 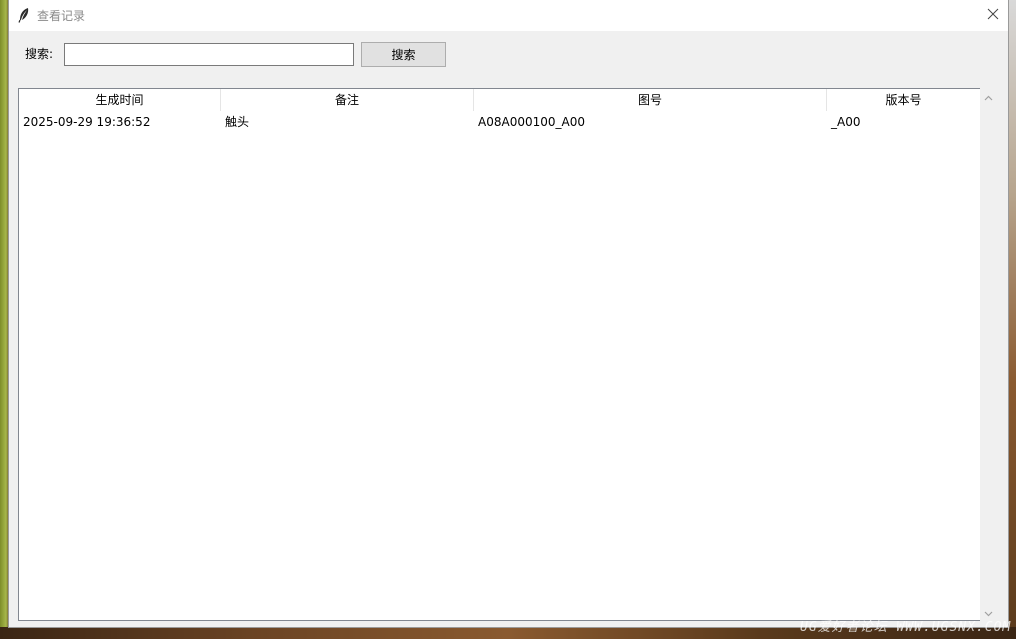 What do you see at coordinates (988, 354) in the screenshot?
I see `vertical-scrollbar` at bounding box center [988, 354].